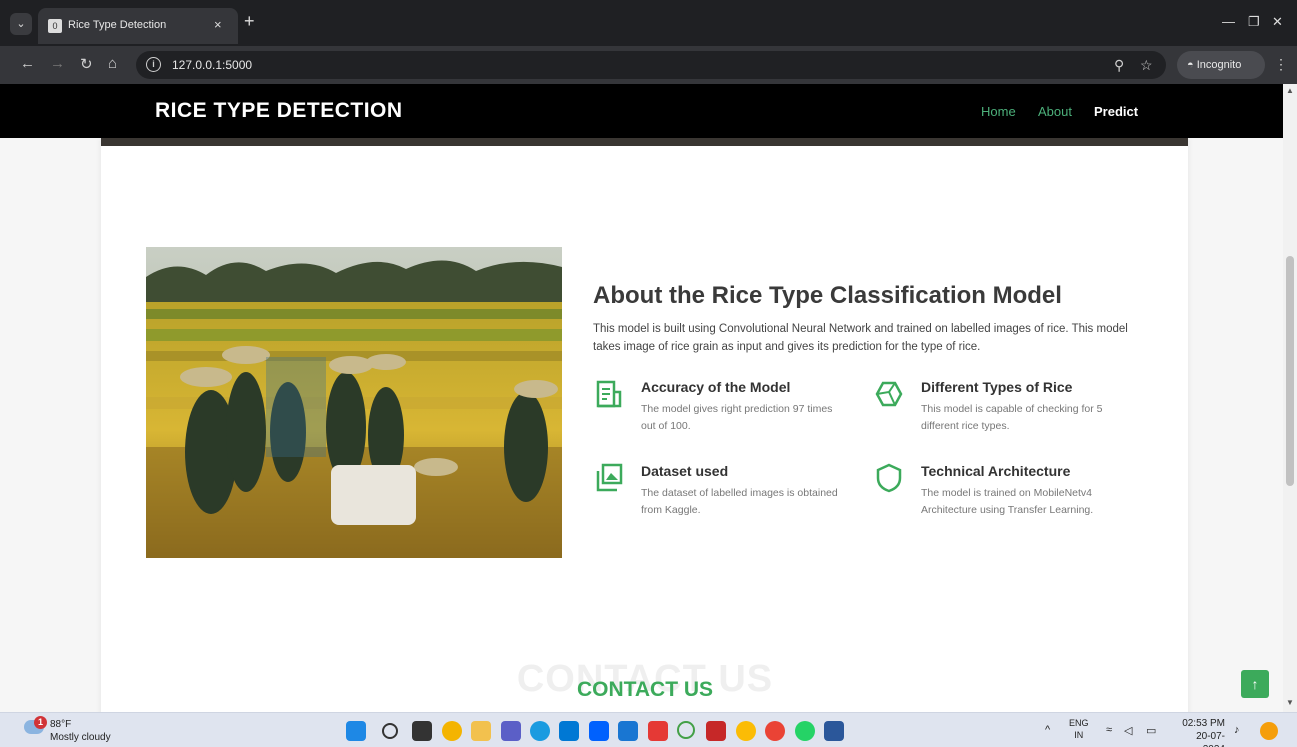 The height and width of the screenshot is (747, 1297). I want to click on scroll-thumb, so click(1290, 371).